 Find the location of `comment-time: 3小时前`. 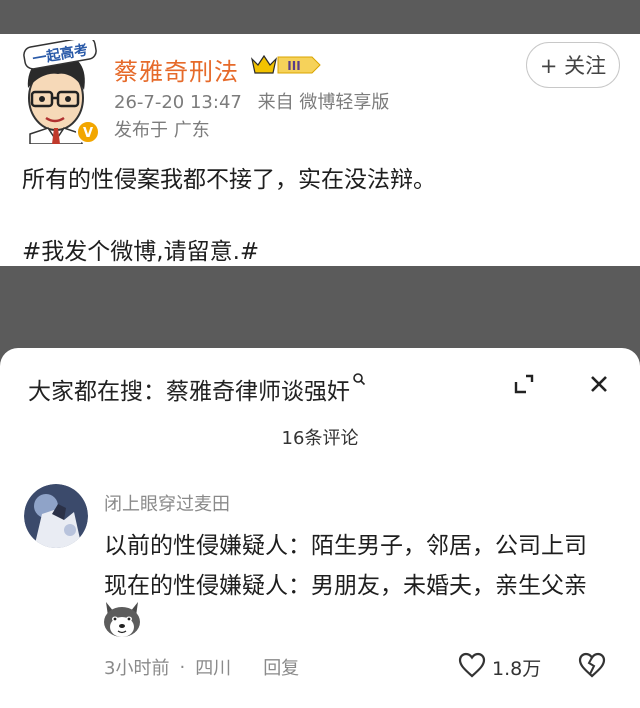

comment-time: 3小时前 is located at coordinates (137, 668).